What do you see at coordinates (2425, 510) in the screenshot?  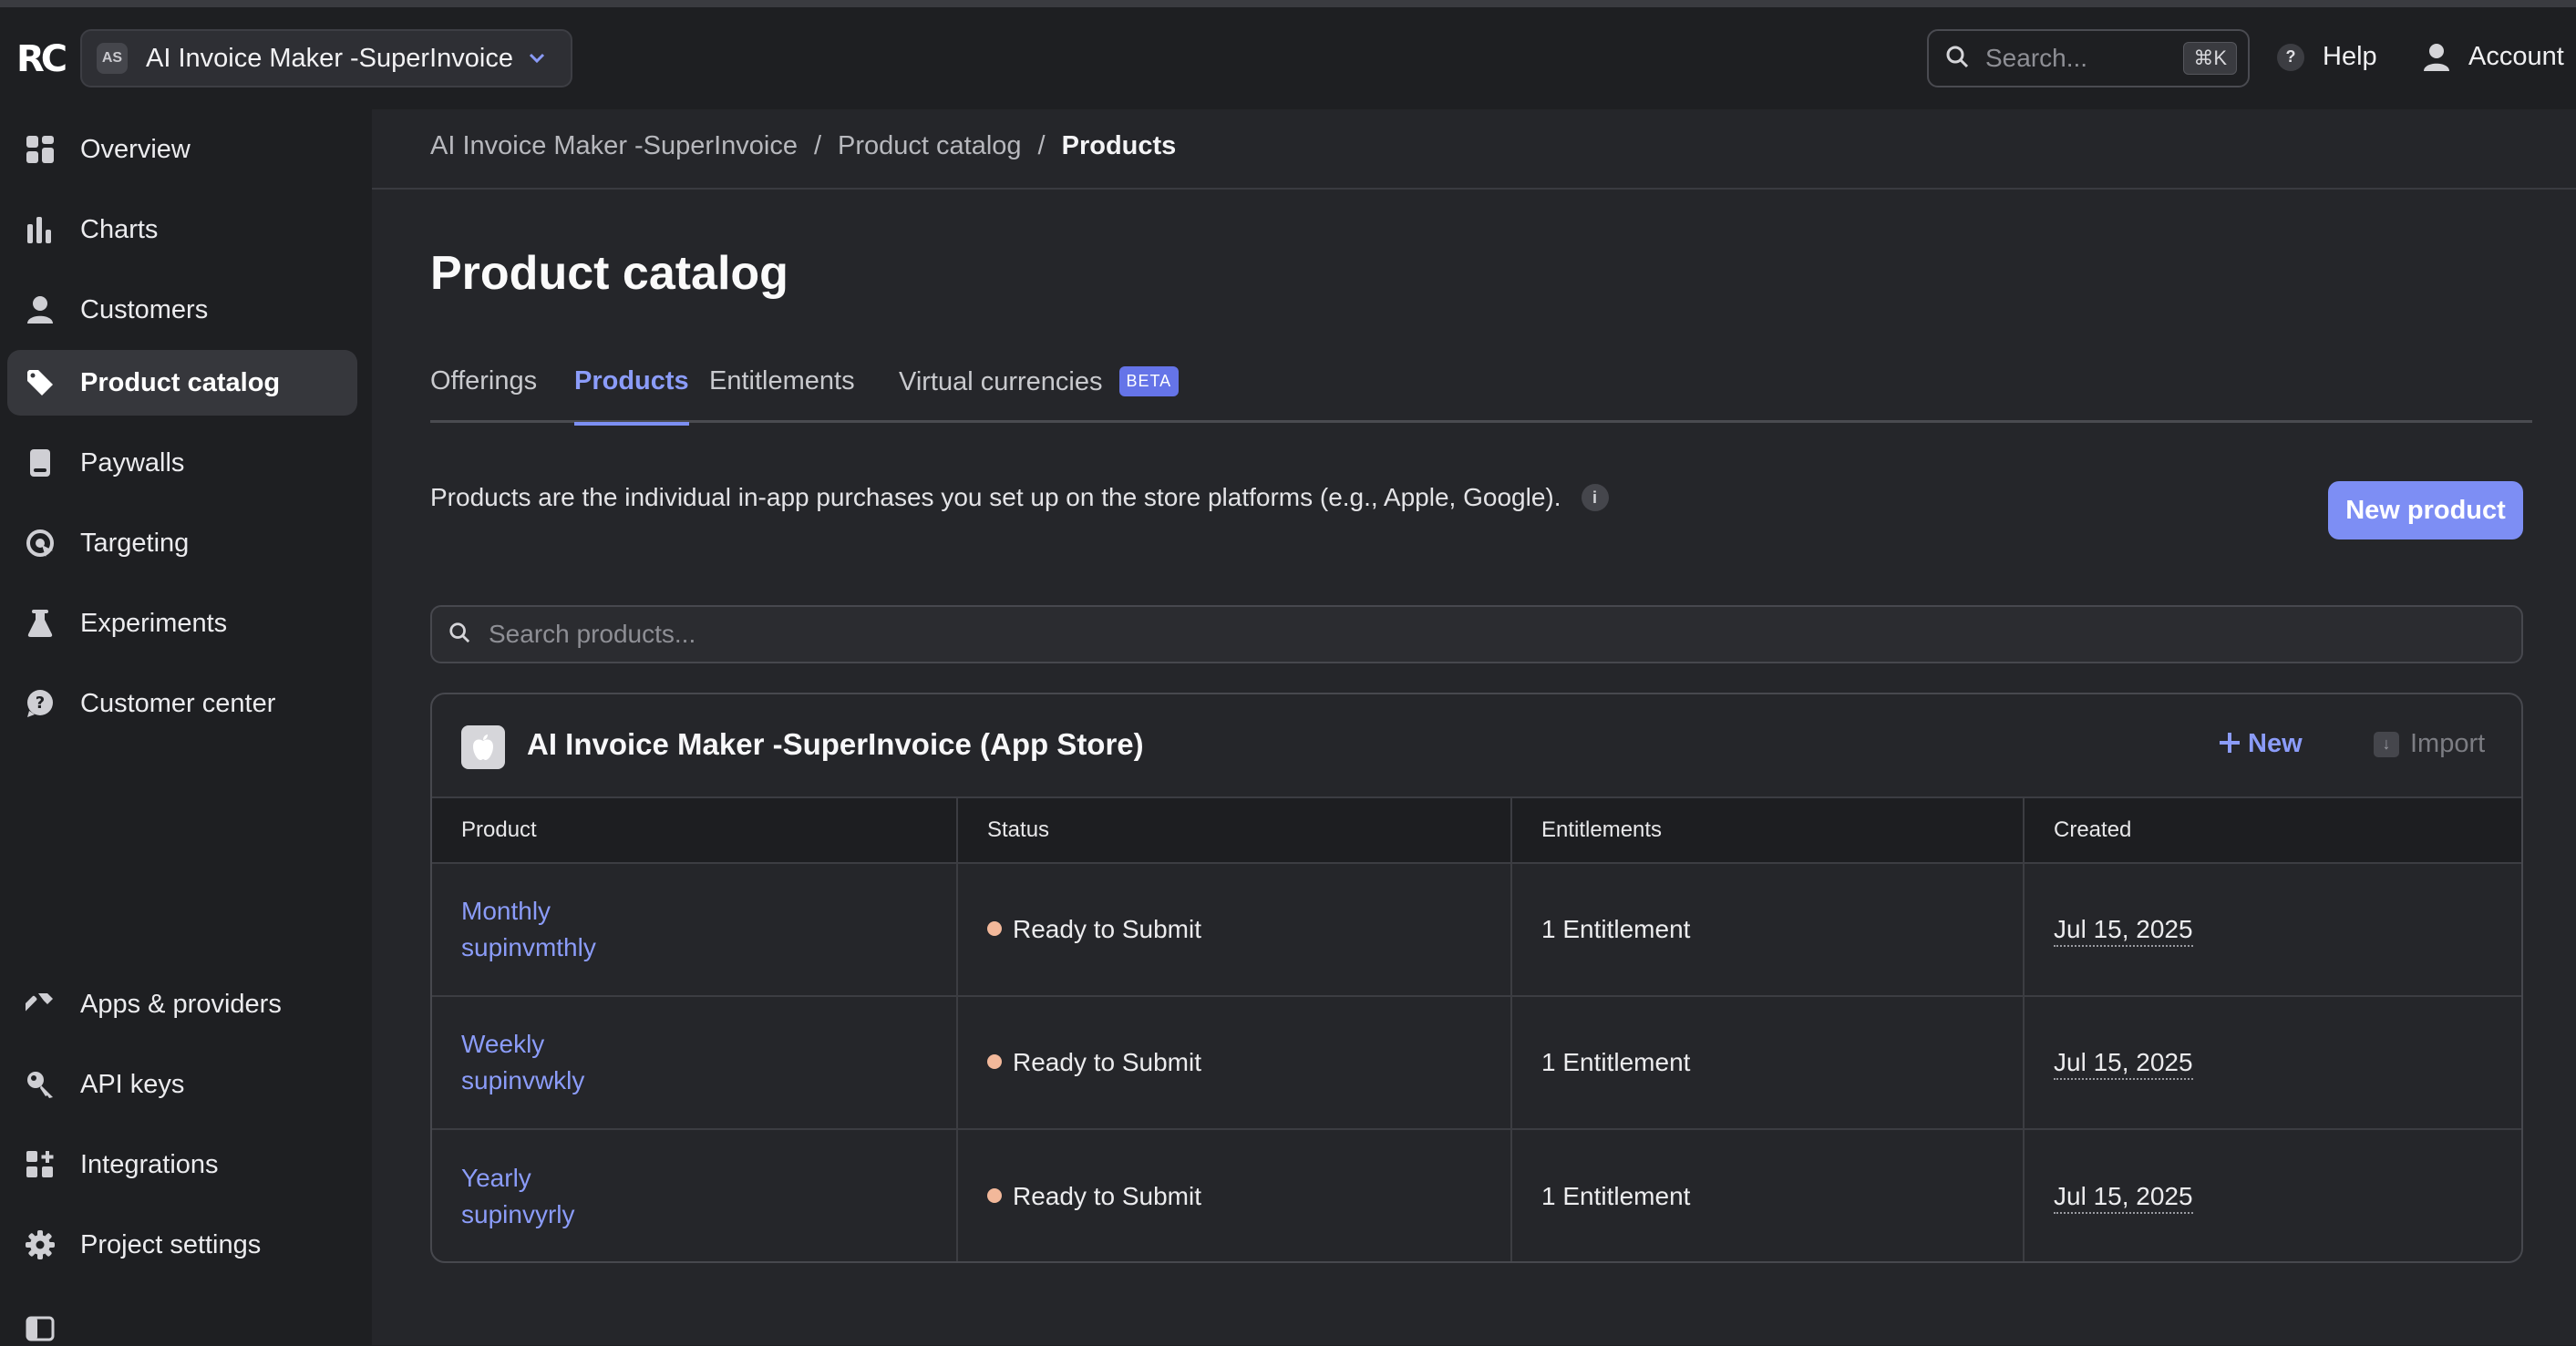 I see `new-product-button: New product` at bounding box center [2425, 510].